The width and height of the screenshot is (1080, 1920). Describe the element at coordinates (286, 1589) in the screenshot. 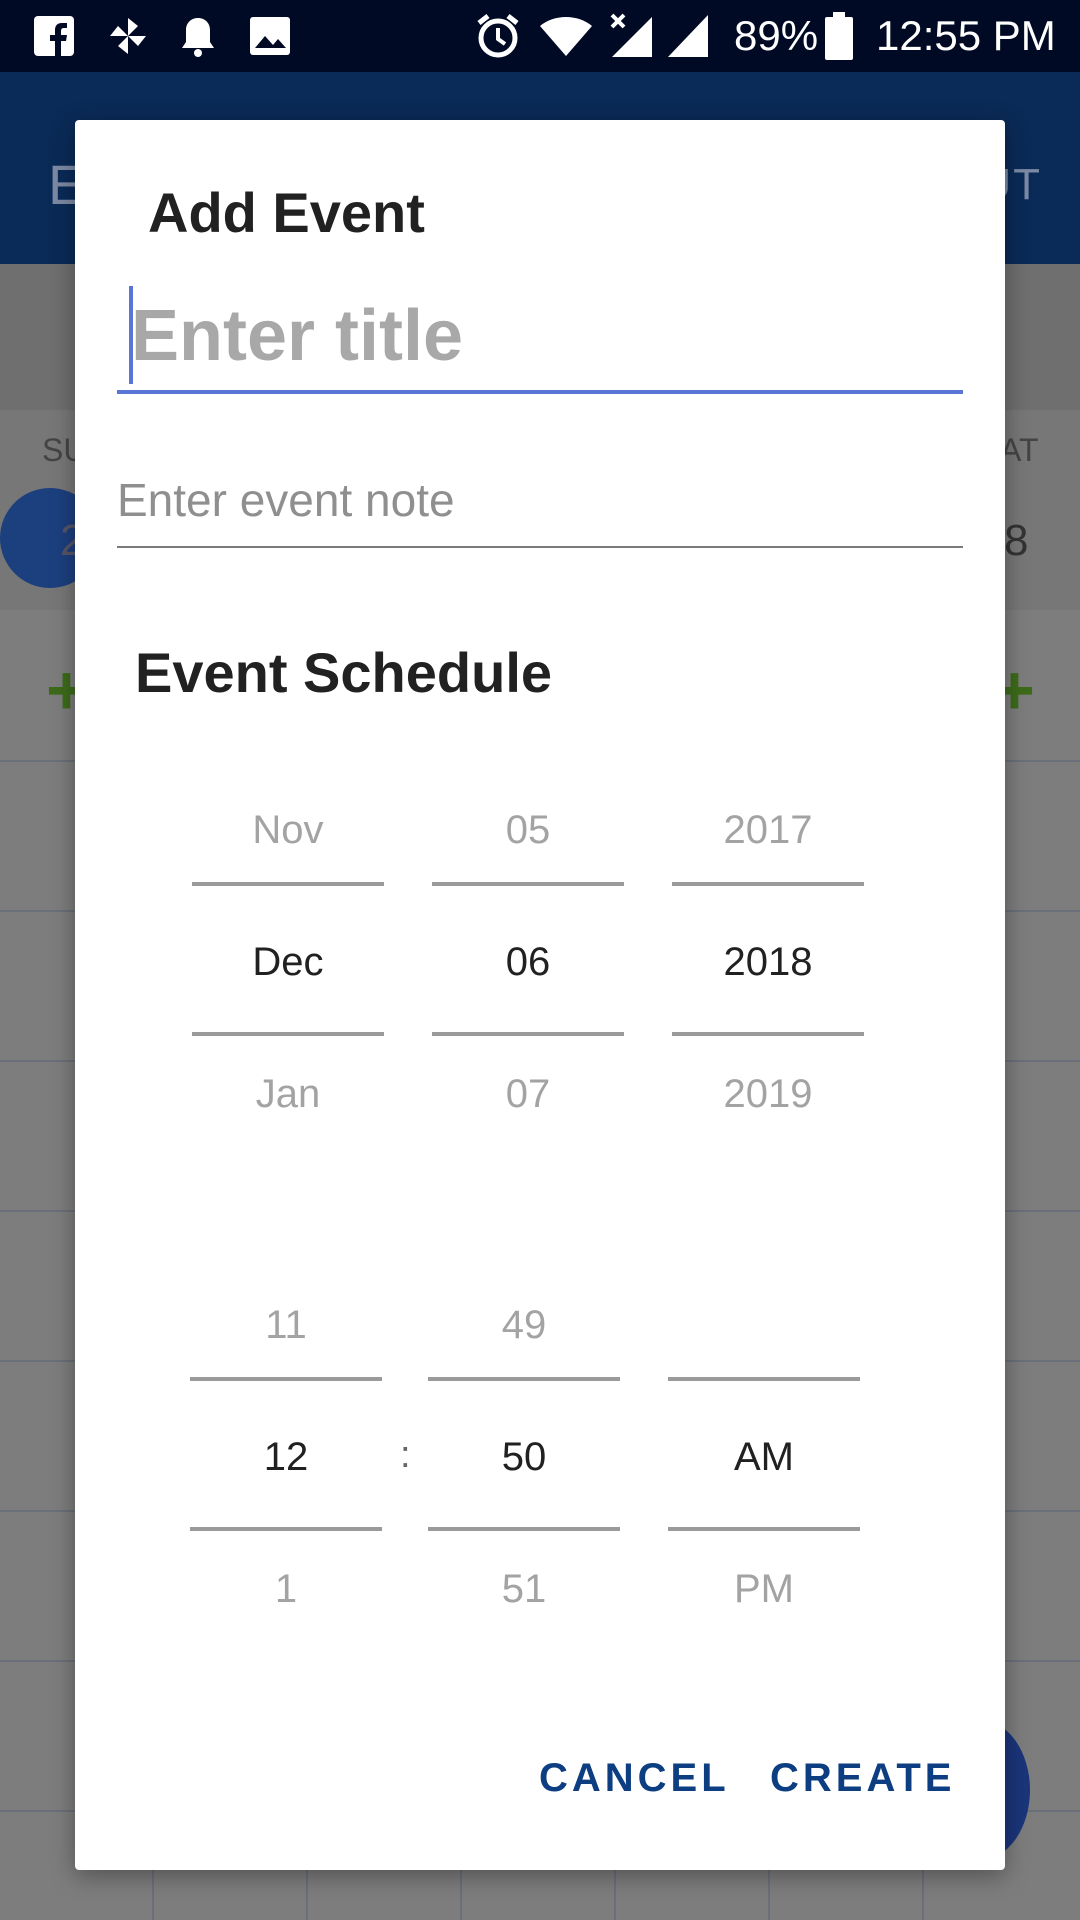

I see `hour-next: 1` at that location.